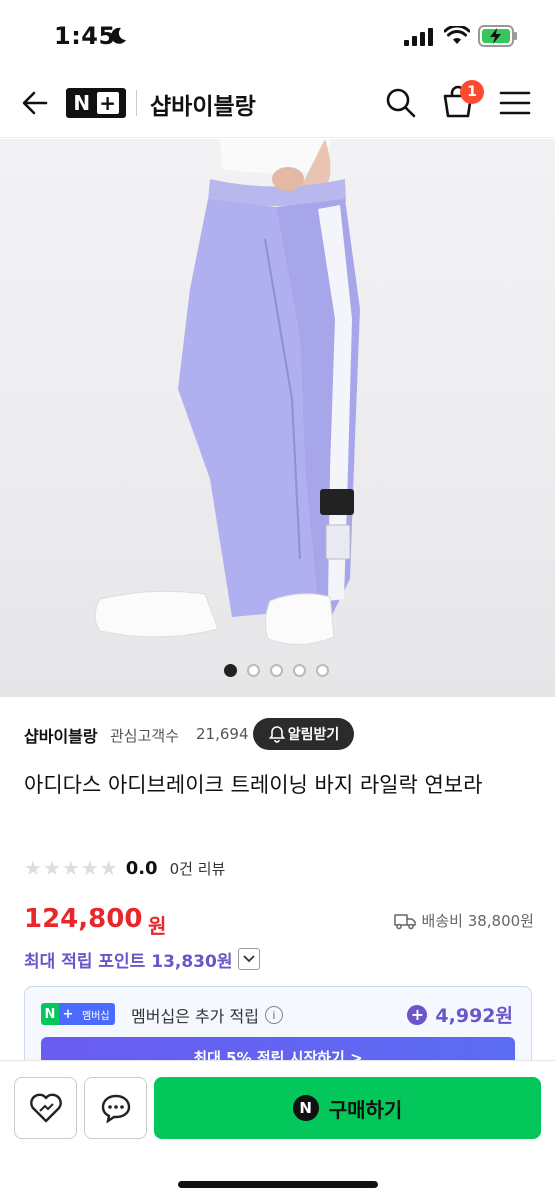 The width and height of the screenshot is (555, 1200). Describe the element at coordinates (96, 1014) in the screenshot. I see `badge-text: 멤버십` at that location.